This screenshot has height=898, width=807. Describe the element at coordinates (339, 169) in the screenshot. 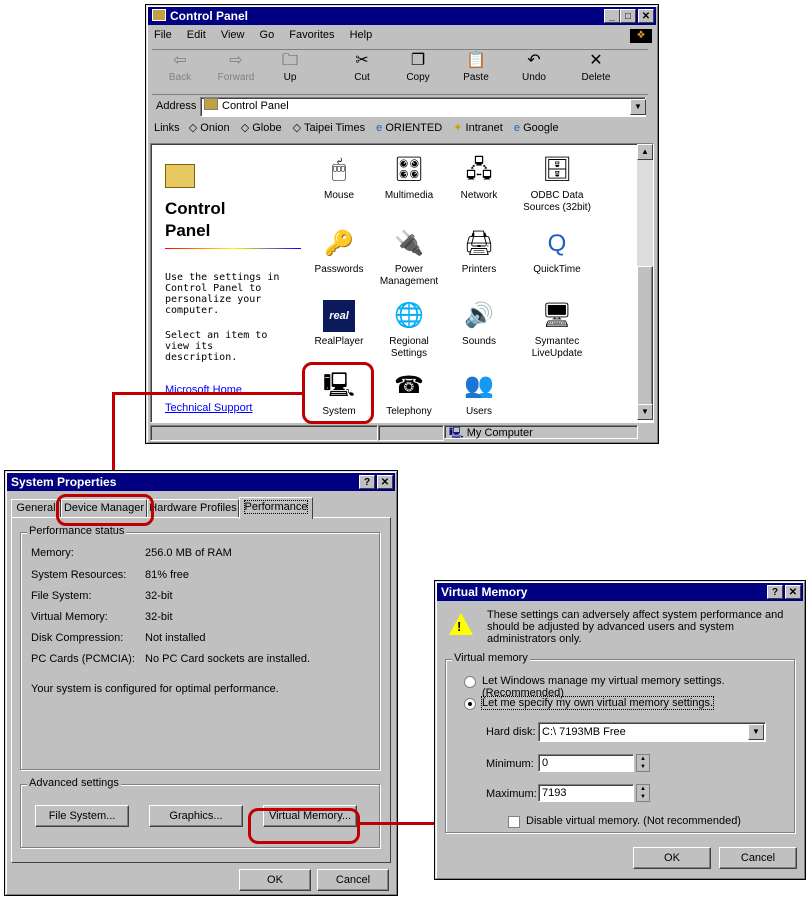

I see `mouse-icon: 🖱` at that location.